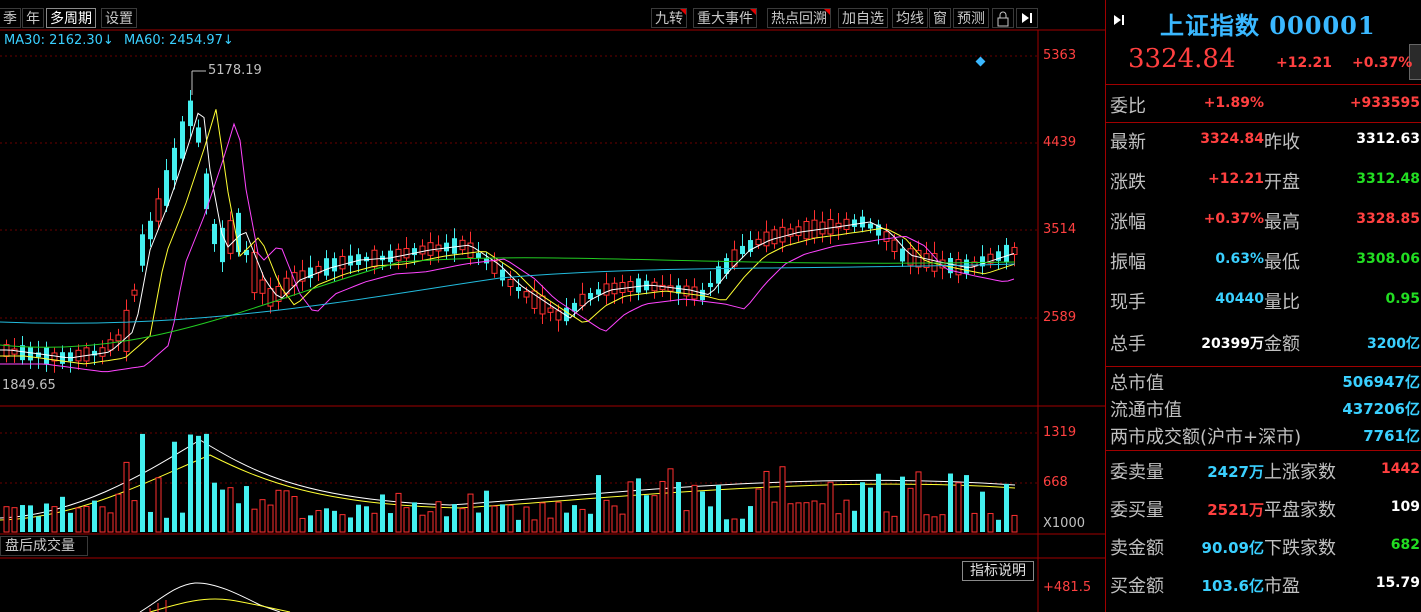  Describe the element at coordinates (1128, 302) in the screenshot. I see `quote-label: 现手` at that location.